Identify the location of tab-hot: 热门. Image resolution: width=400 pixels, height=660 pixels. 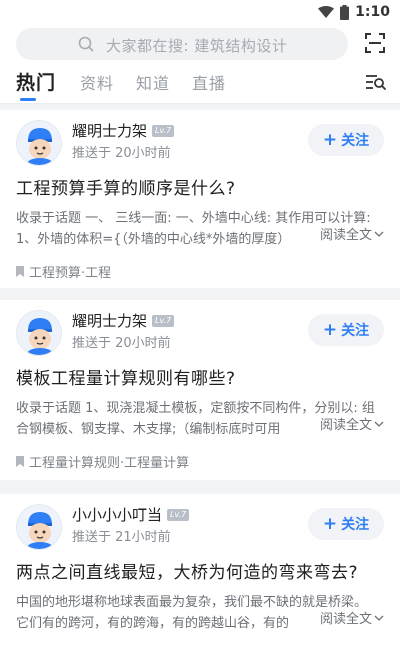
(36, 81).